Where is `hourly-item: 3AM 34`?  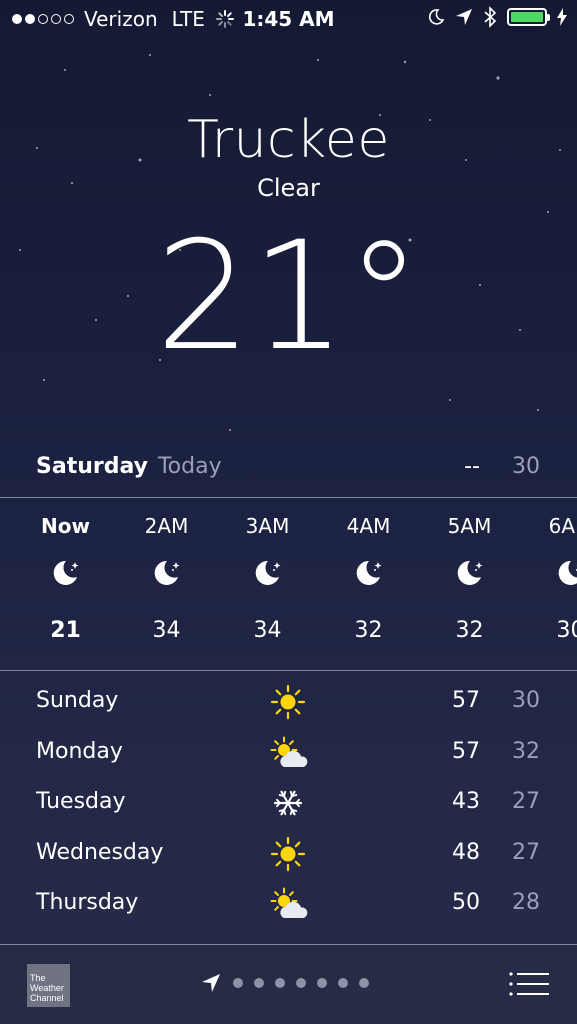
hourly-item: 3AM 34 is located at coordinates (267, 578).